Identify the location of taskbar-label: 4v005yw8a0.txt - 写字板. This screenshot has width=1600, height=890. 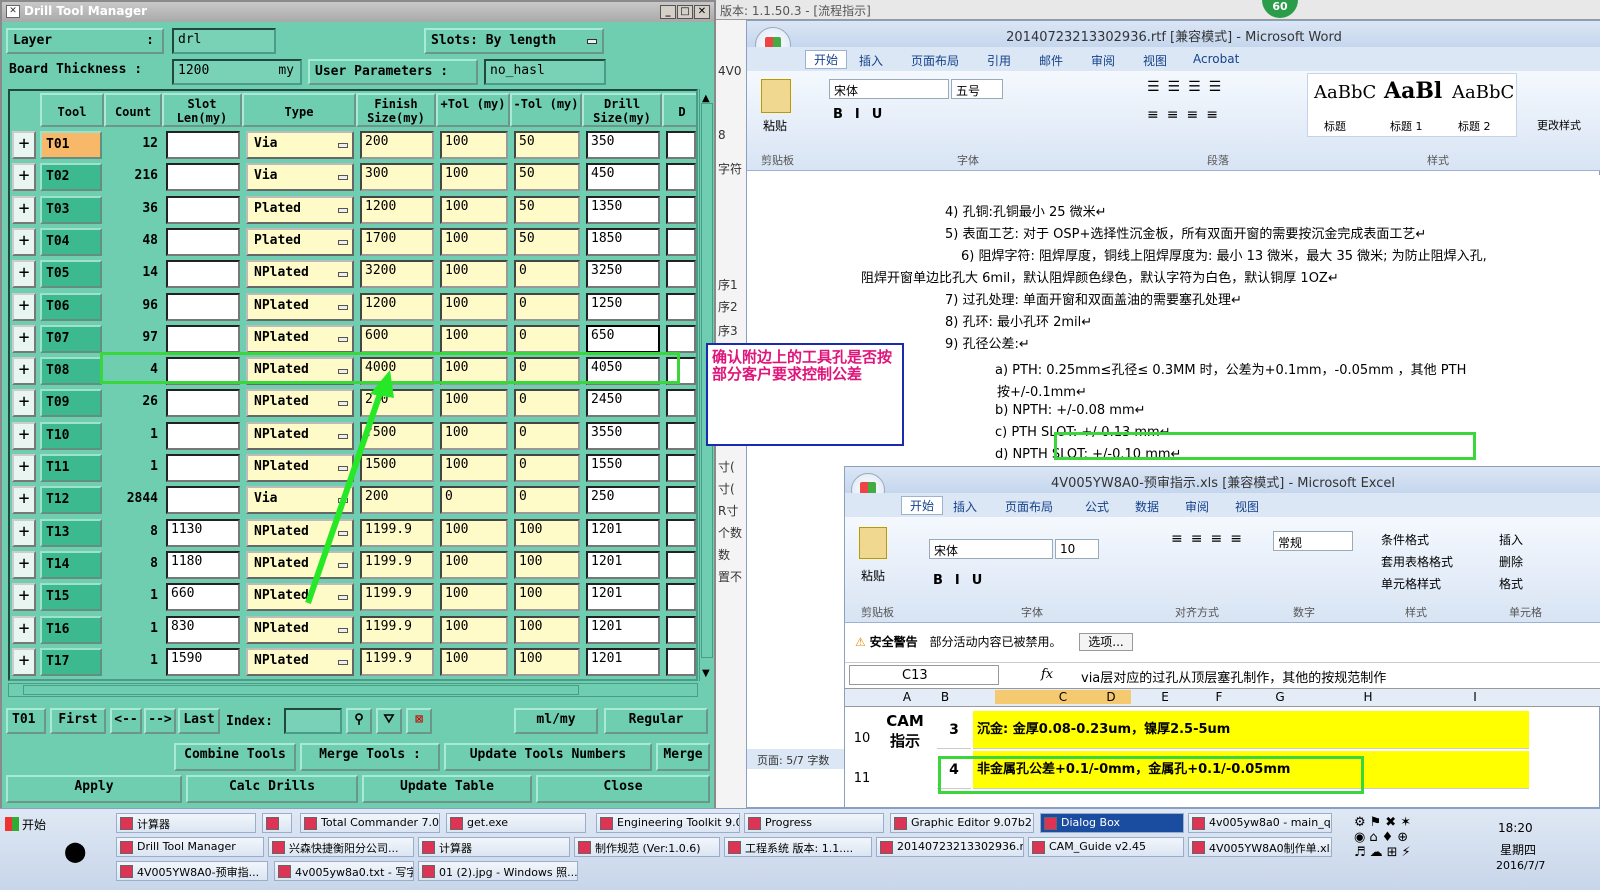
(354, 872).